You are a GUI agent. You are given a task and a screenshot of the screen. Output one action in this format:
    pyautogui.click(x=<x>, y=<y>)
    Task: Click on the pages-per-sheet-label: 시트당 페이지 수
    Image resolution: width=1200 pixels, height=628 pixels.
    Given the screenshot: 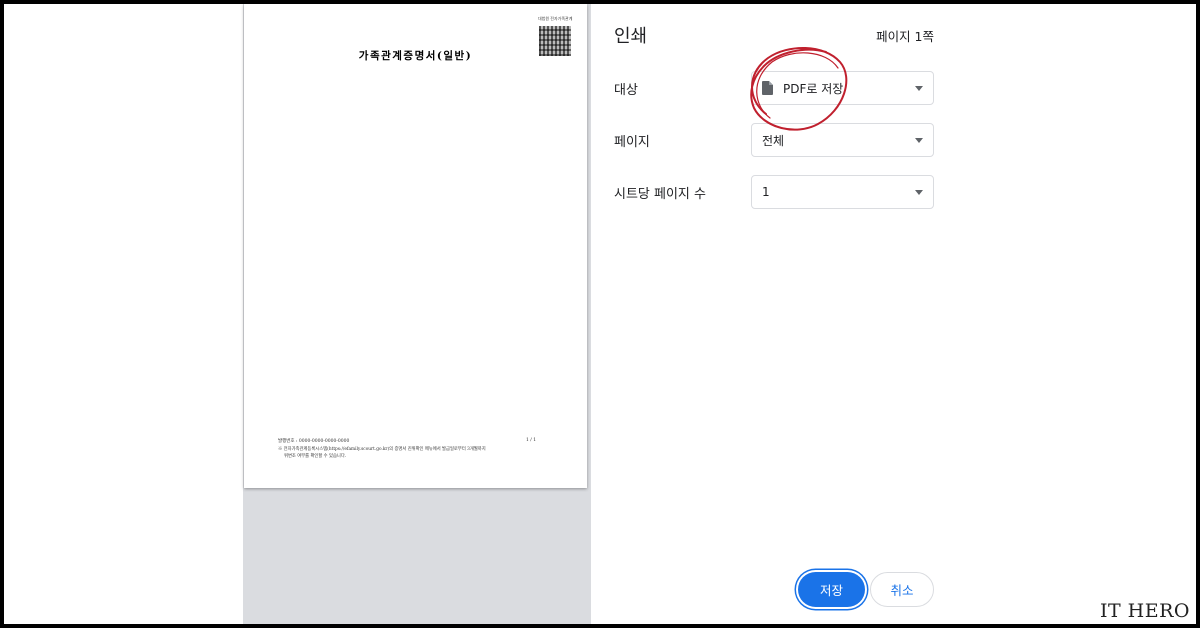 What is the action you would take?
    pyautogui.click(x=660, y=194)
    